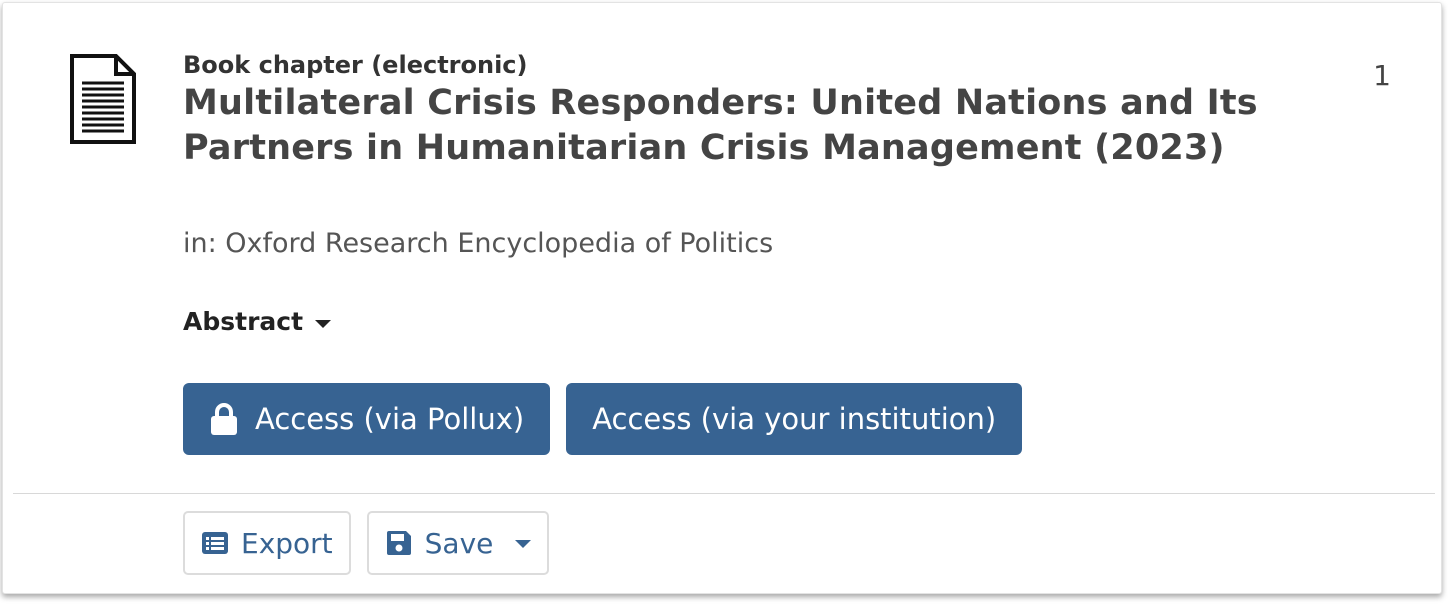 The width and height of the screenshot is (1448, 608). I want to click on publication-type-label: Book chapter (electronic), so click(355, 65).